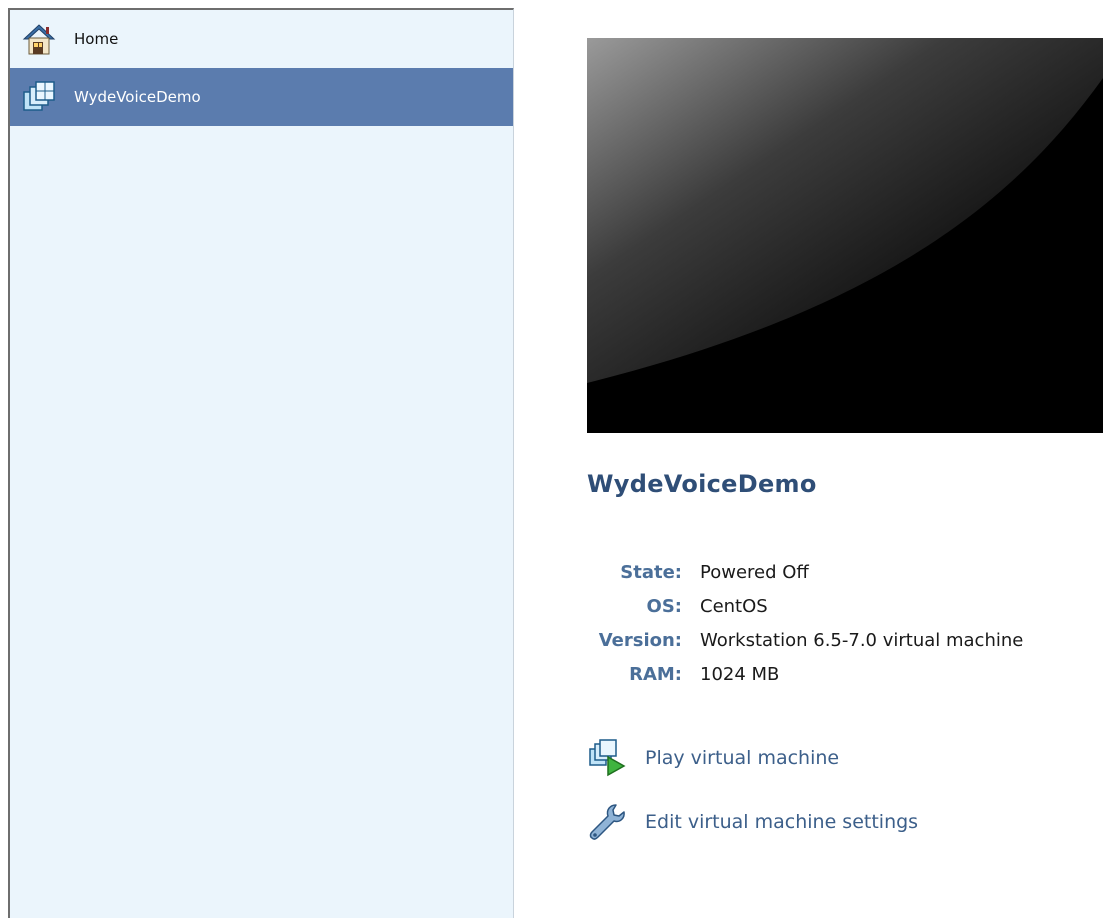  I want to click on wrench-icon, so click(607, 822).